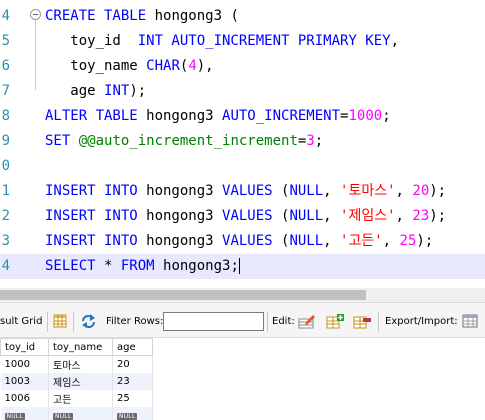 The height and width of the screenshot is (420, 485). Describe the element at coordinates (471, 321) in the screenshot. I see `export-import-icon` at that location.